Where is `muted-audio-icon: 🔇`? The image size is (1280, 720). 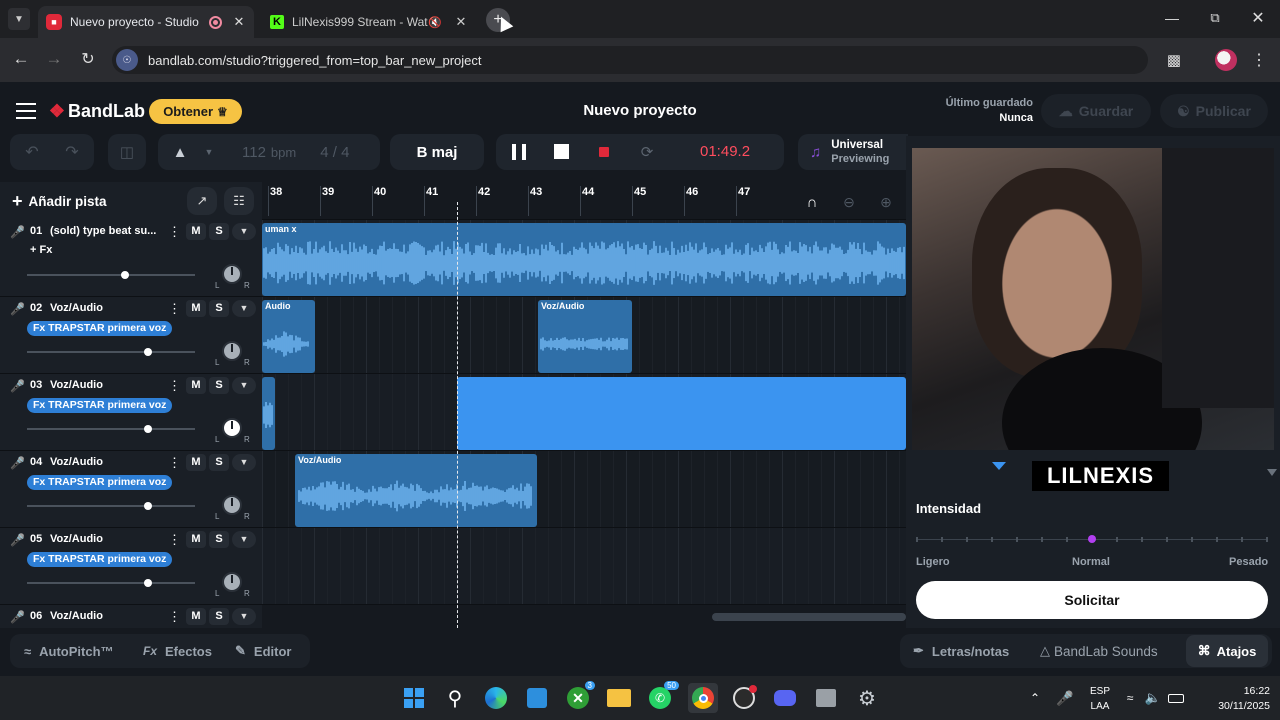
muted-audio-icon: 🔇 is located at coordinates (435, 22).